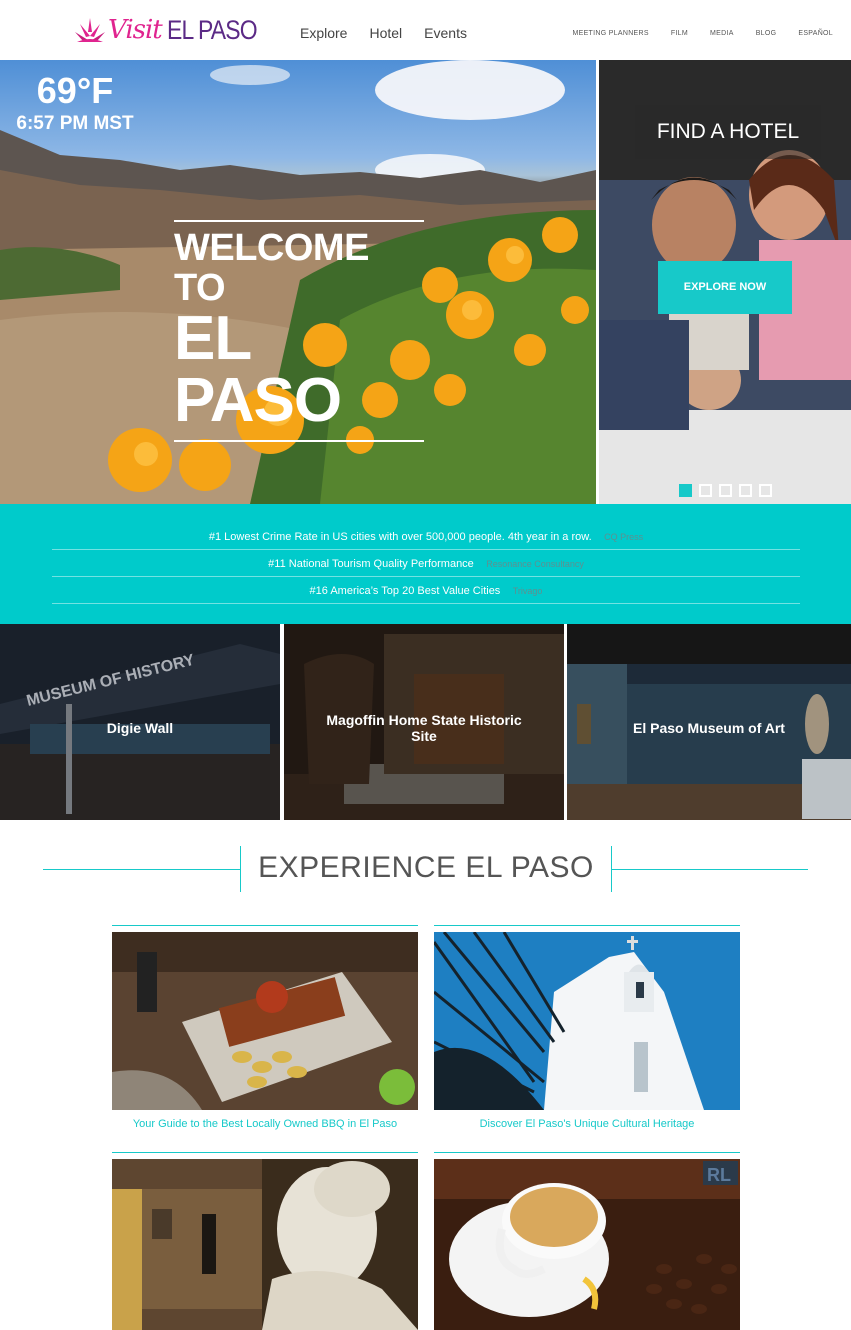  What do you see at coordinates (405, 591) in the screenshot?
I see `accolade-text: #16 America’s Top 20 Best Value Cities` at bounding box center [405, 591].